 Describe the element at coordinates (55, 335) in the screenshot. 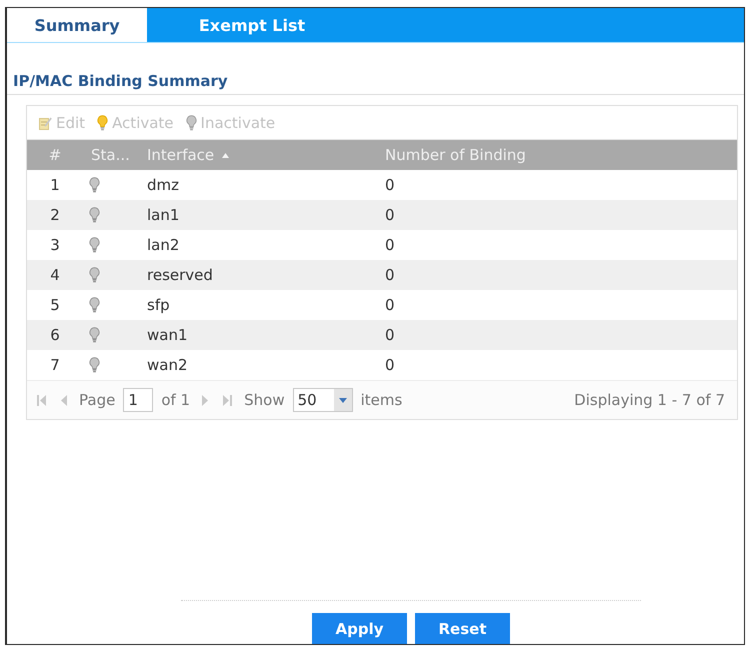

I see `row-number: 6` at that location.